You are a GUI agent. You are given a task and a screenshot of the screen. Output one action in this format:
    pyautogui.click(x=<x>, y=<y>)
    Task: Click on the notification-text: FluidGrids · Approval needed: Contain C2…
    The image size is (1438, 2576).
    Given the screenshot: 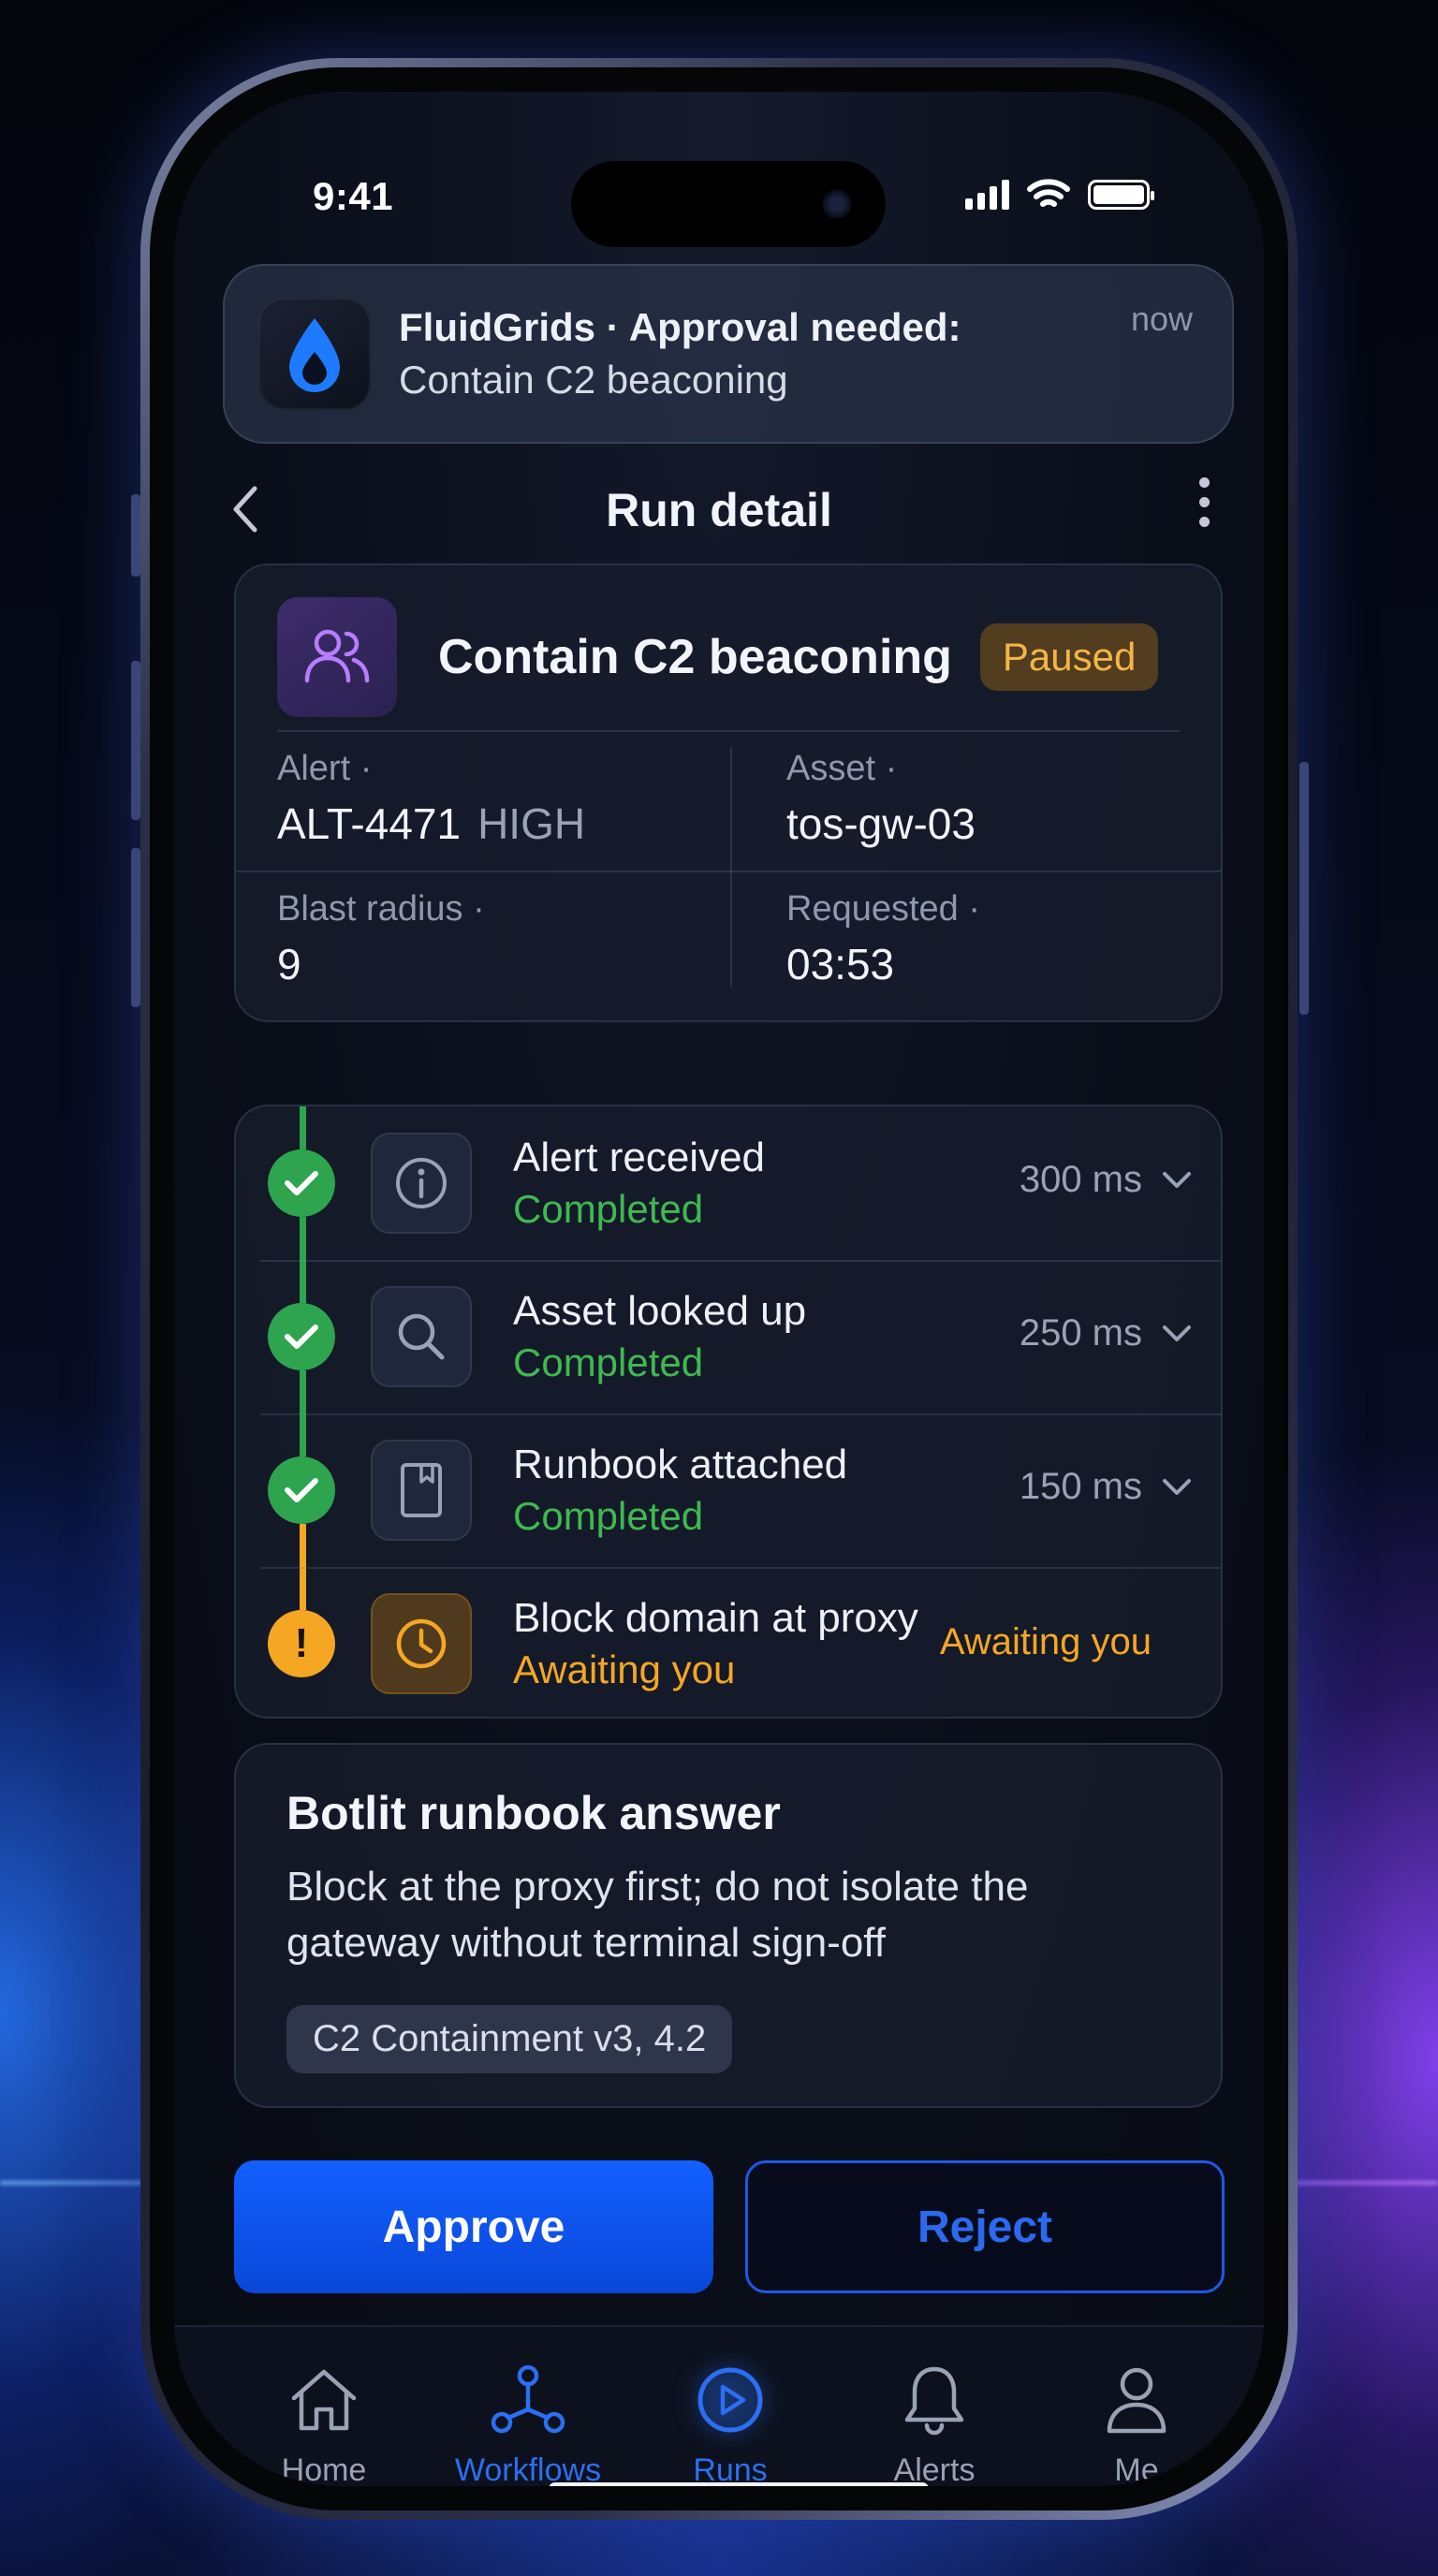 What is the action you would take?
    pyautogui.click(x=798, y=353)
    